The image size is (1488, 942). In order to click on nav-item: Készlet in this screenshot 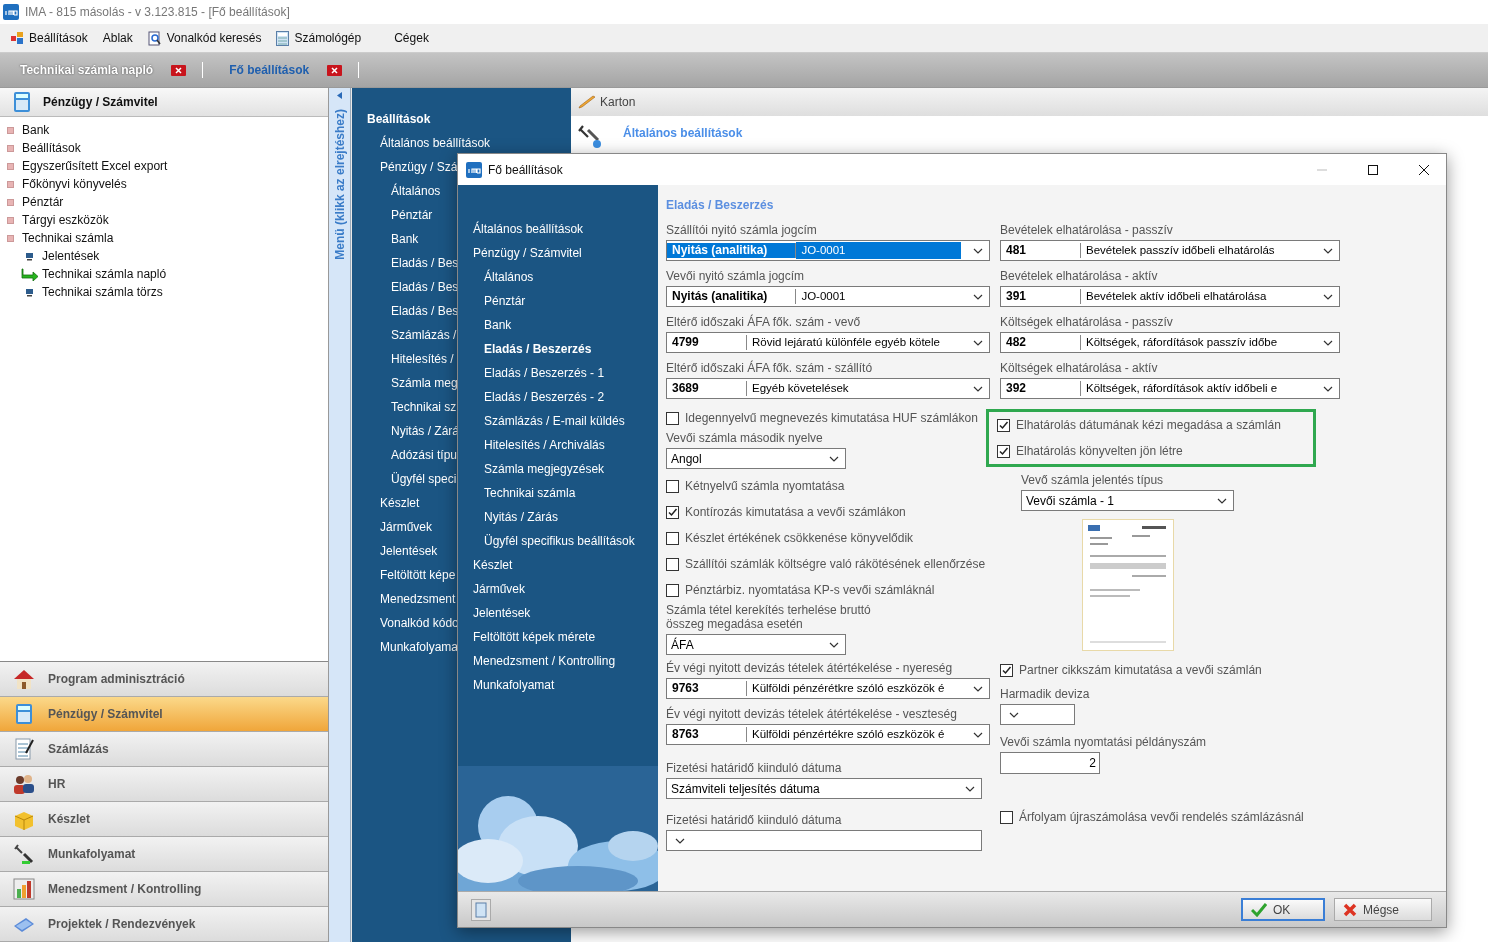, I will do `click(565, 570)`.